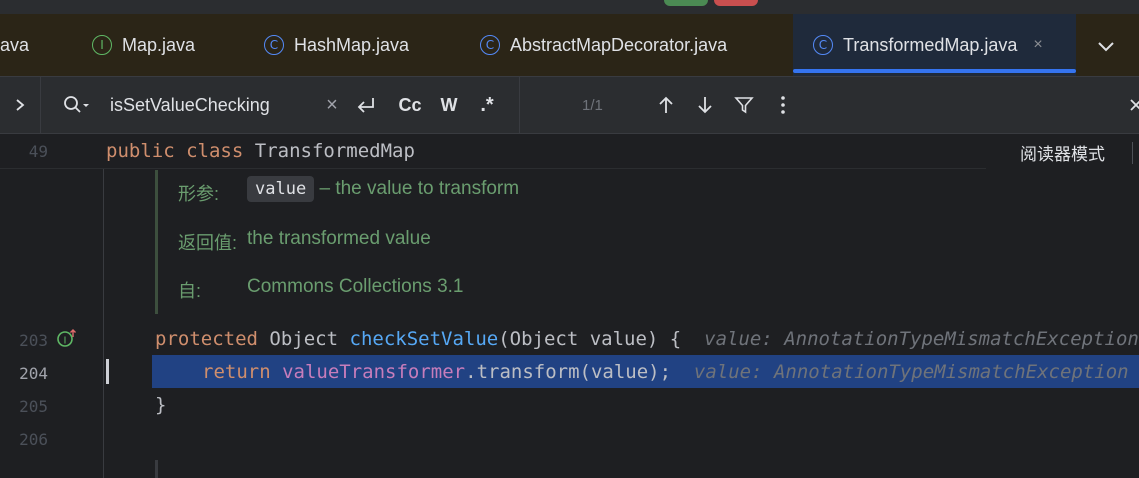  What do you see at coordinates (355, 286) in the screenshot?
I see `doc-since-value: Commons Collections 3.1` at bounding box center [355, 286].